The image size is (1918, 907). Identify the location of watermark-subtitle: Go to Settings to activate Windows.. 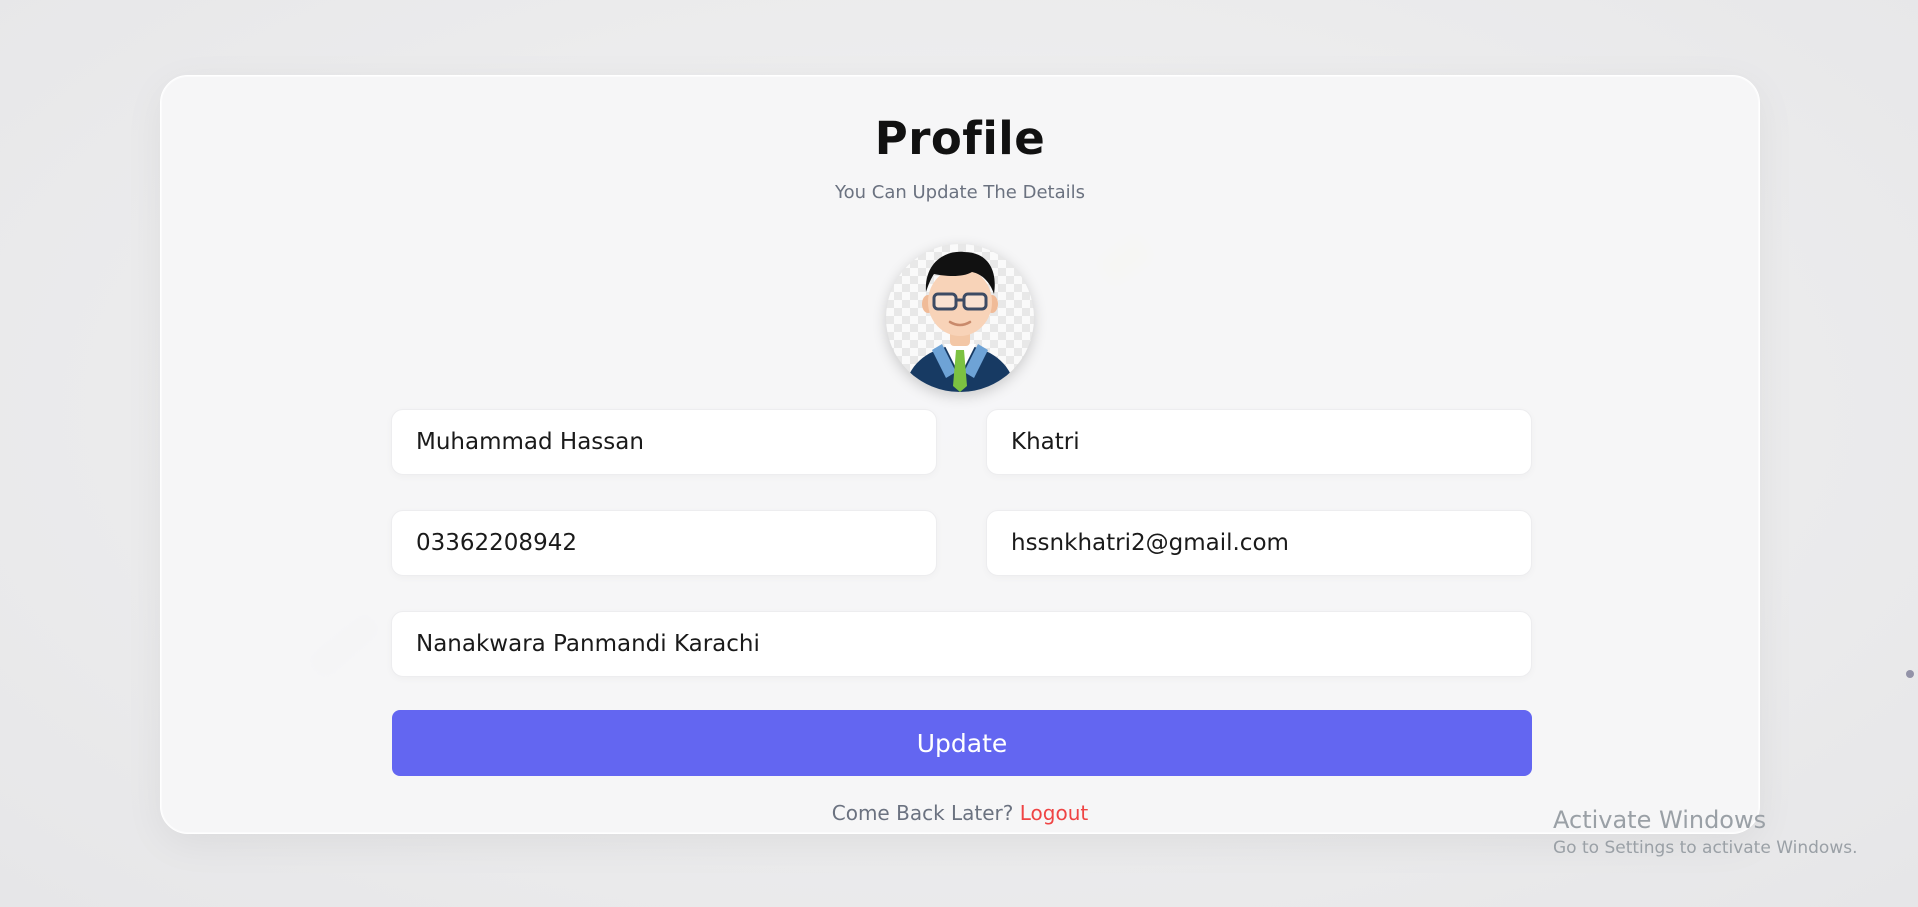
(1705, 848).